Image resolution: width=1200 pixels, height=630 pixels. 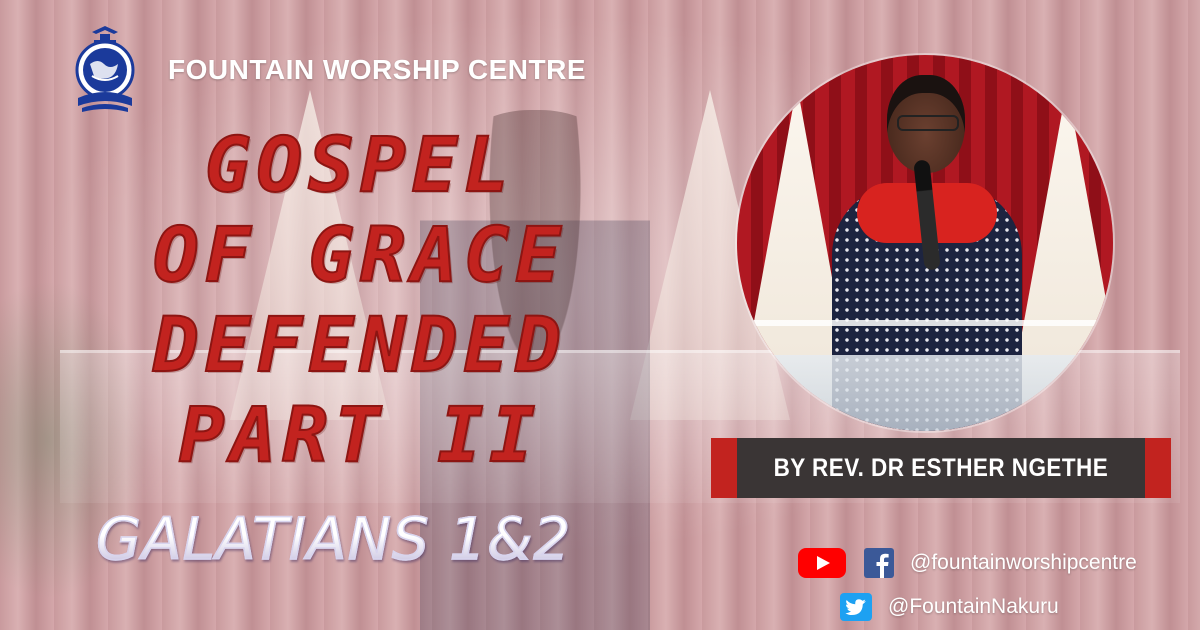 I want to click on photo-glass-rail, so click(x=925, y=323).